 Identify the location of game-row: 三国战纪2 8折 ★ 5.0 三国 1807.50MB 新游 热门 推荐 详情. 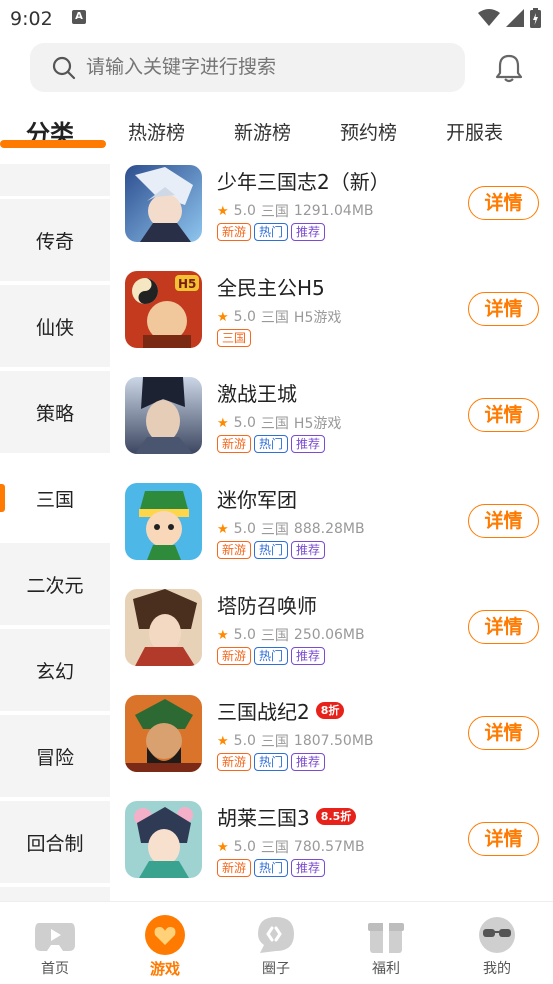
(331, 741).